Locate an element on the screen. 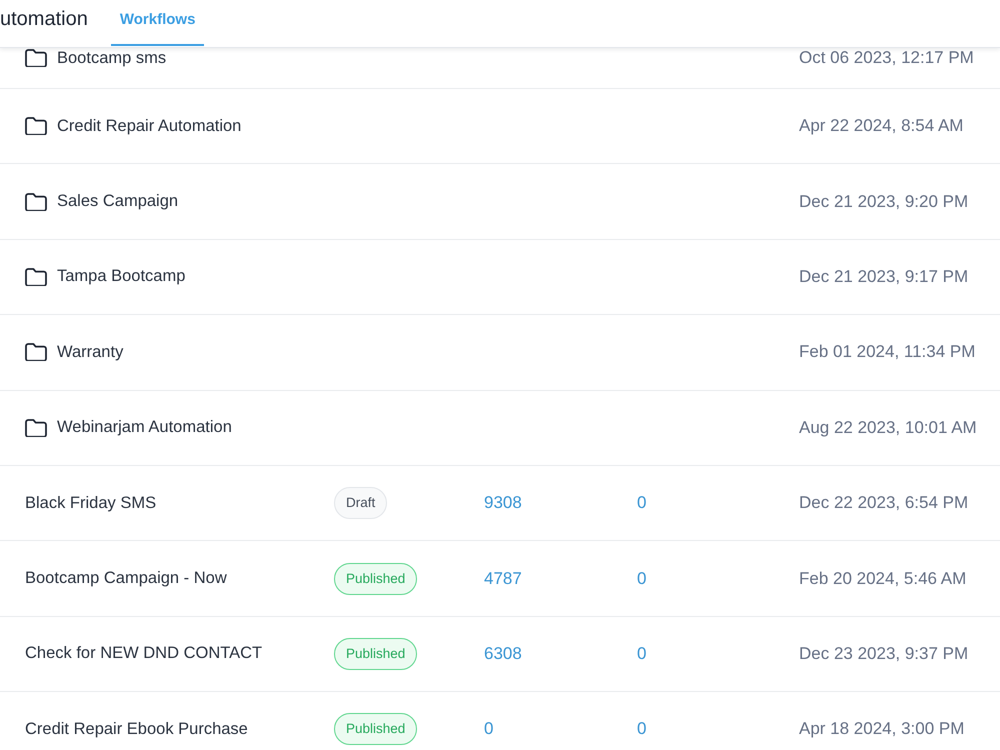 The width and height of the screenshot is (1000, 750). date-text: Dec 22 2023, 6:54 PM is located at coordinates (883, 502).